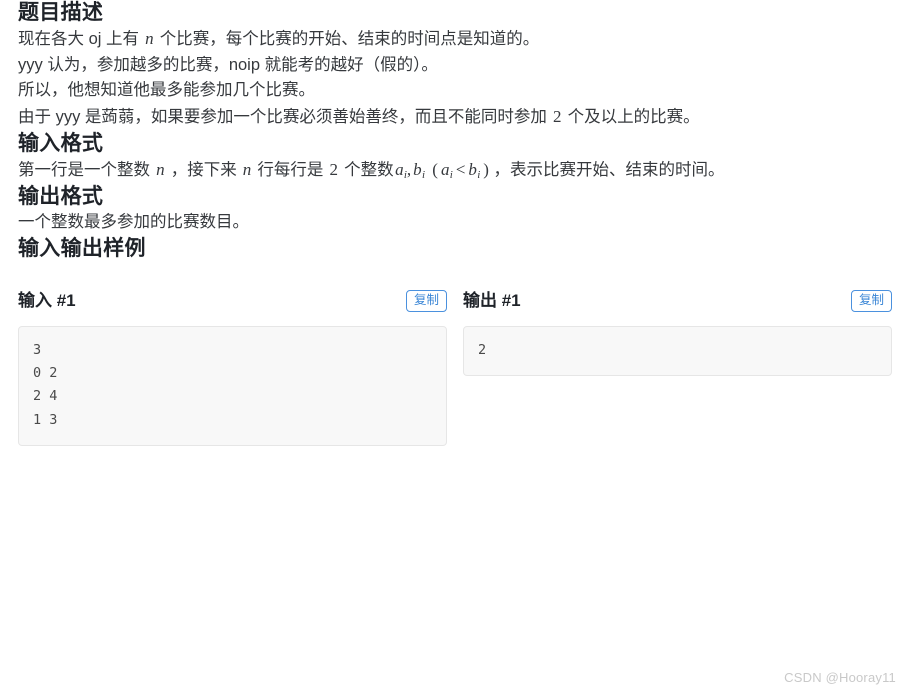 This screenshot has width=910, height=691. Describe the element at coordinates (369, 169) in the screenshot. I see `input-text-d: 个整数` at that location.